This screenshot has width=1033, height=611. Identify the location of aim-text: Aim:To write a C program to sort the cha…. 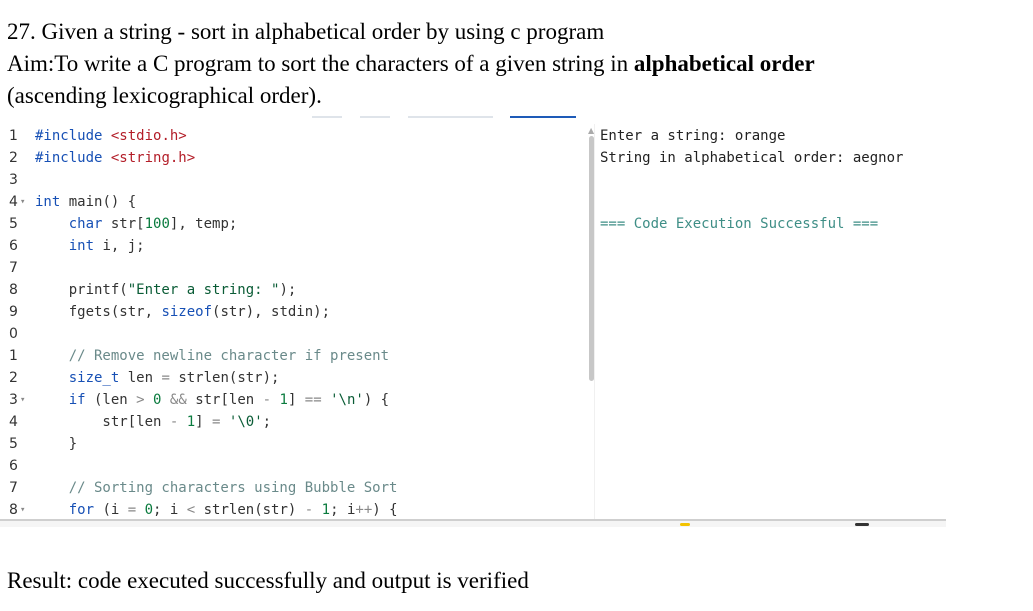
(320, 63).